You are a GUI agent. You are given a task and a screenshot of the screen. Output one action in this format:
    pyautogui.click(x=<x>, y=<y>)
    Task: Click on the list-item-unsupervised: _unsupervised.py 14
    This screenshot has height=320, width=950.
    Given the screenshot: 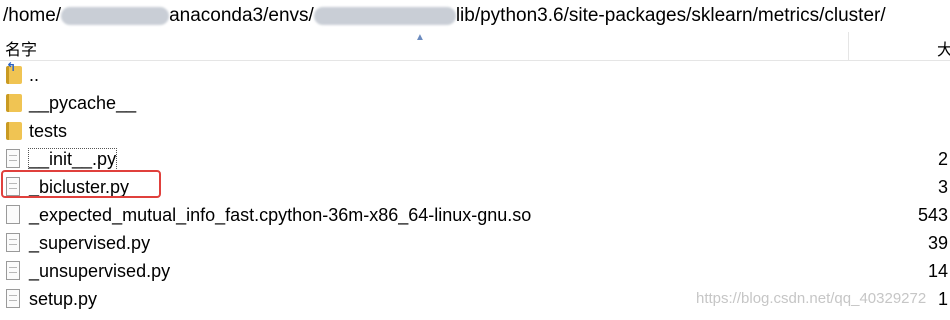 What is the action you would take?
    pyautogui.click(x=475, y=271)
    